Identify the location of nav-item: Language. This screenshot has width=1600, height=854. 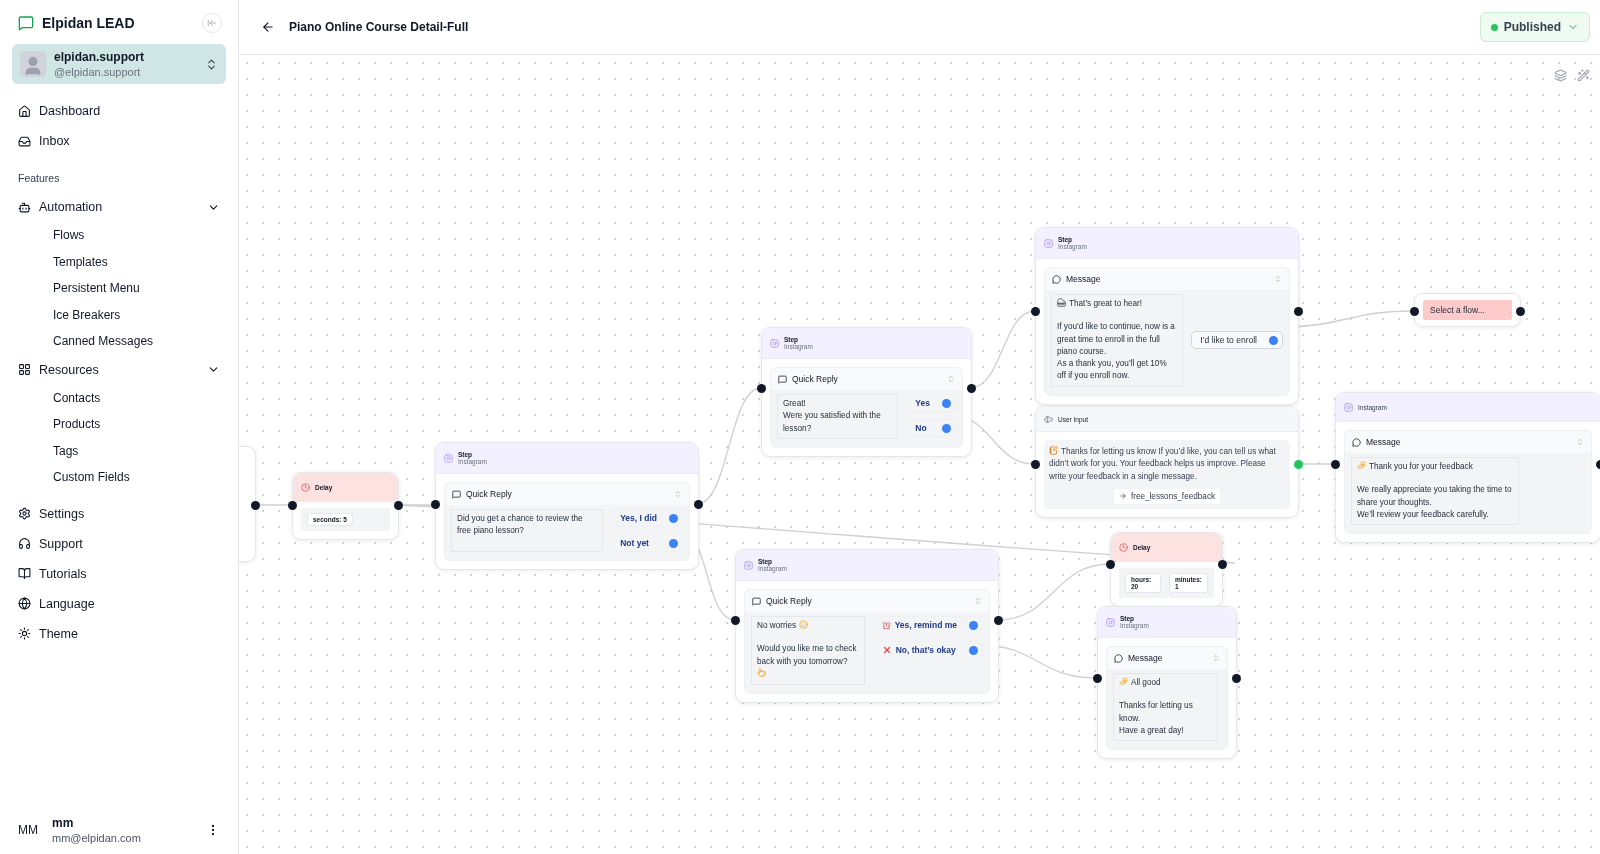
(119, 603).